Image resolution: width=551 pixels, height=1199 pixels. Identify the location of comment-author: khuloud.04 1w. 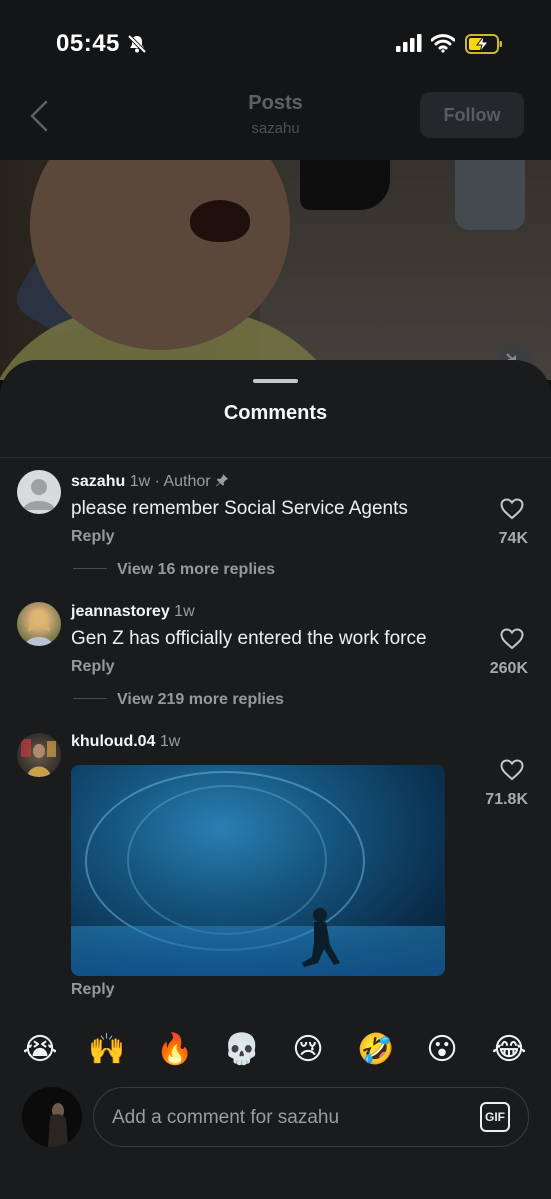
(125, 742).